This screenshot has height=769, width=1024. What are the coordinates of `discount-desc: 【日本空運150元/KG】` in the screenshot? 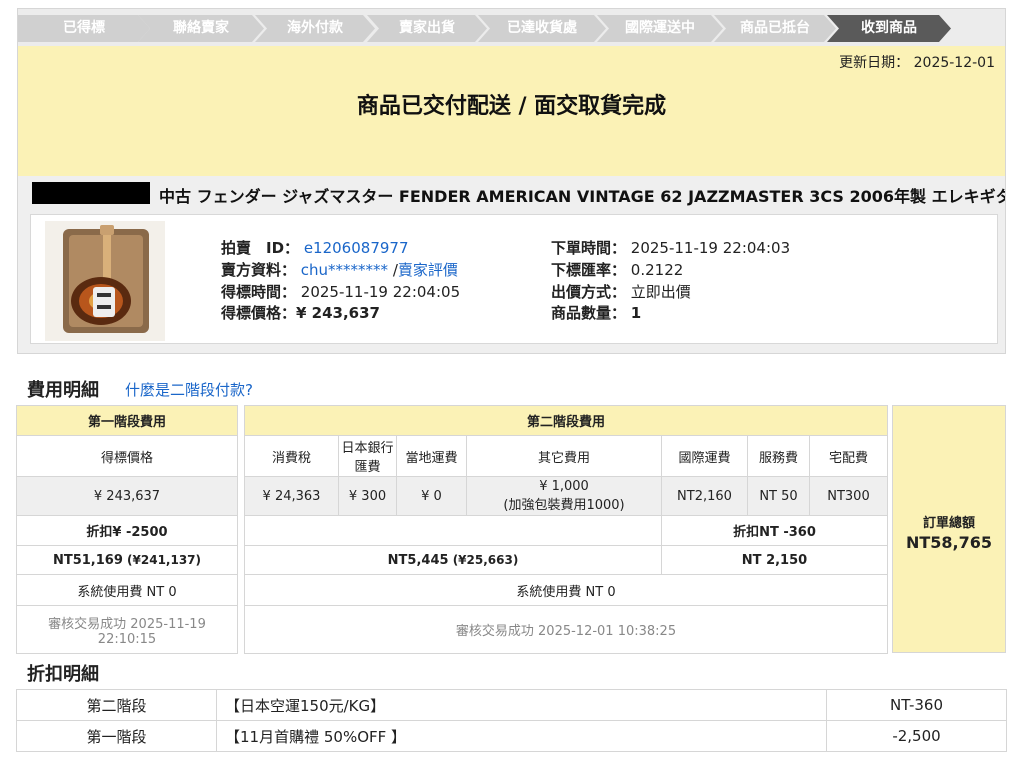 It's located at (521, 705).